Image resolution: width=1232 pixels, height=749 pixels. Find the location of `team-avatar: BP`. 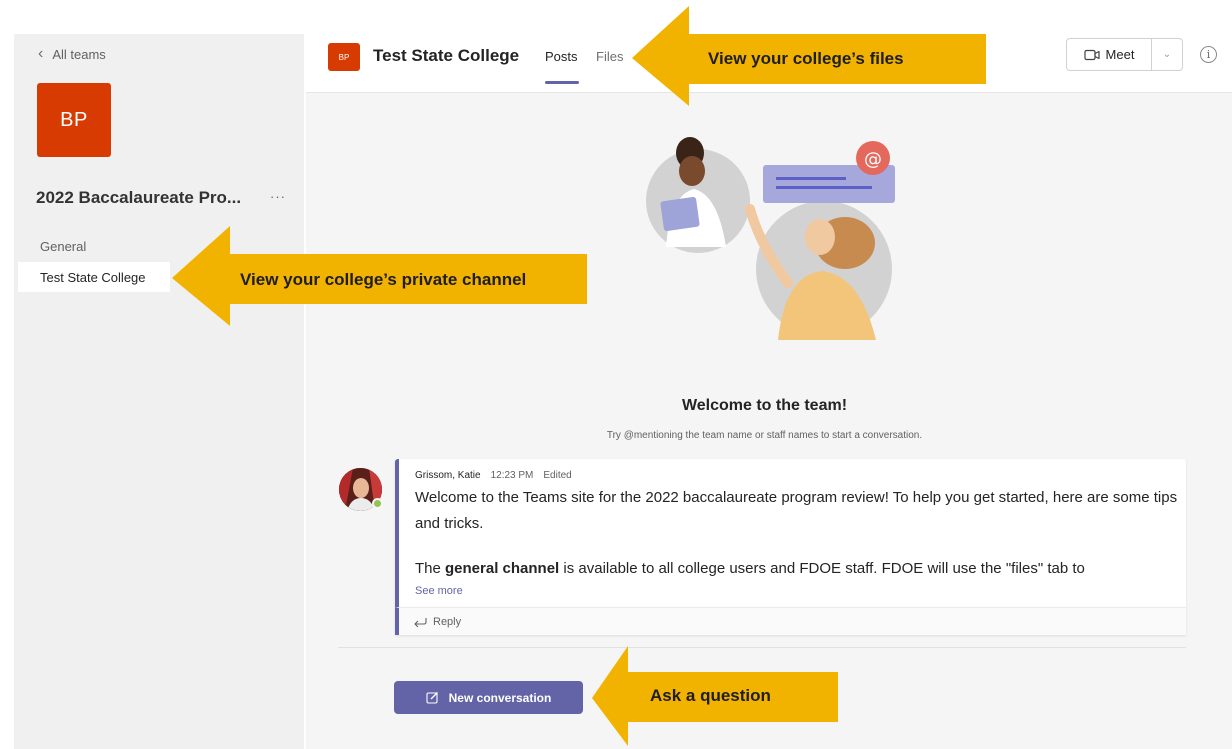

team-avatar: BP is located at coordinates (74, 120).